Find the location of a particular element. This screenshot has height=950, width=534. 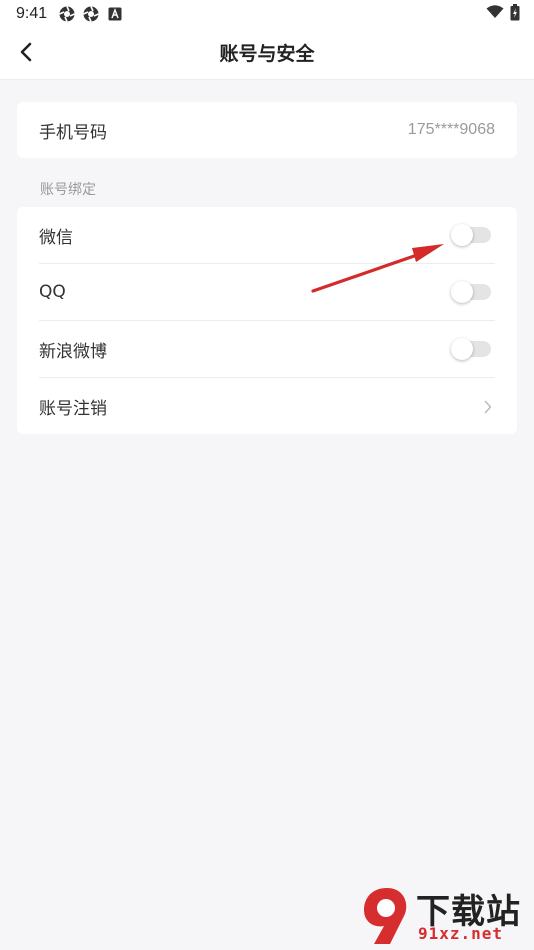

binding-label: 微信 is located at coordinates (56, 237).